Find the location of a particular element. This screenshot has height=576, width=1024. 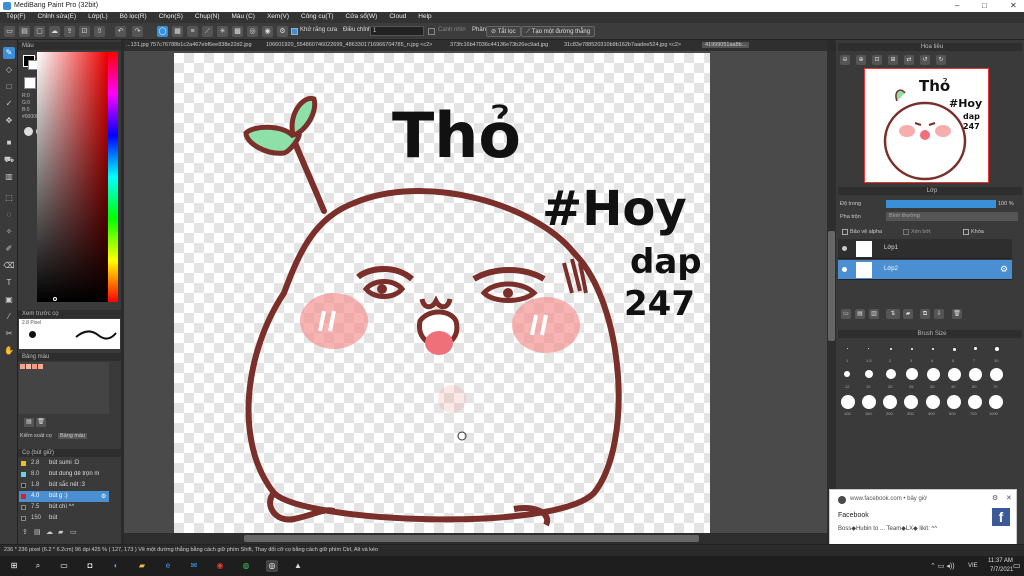

duplicate-layer-icon: ⧉ is located at coordinates (925, 314).